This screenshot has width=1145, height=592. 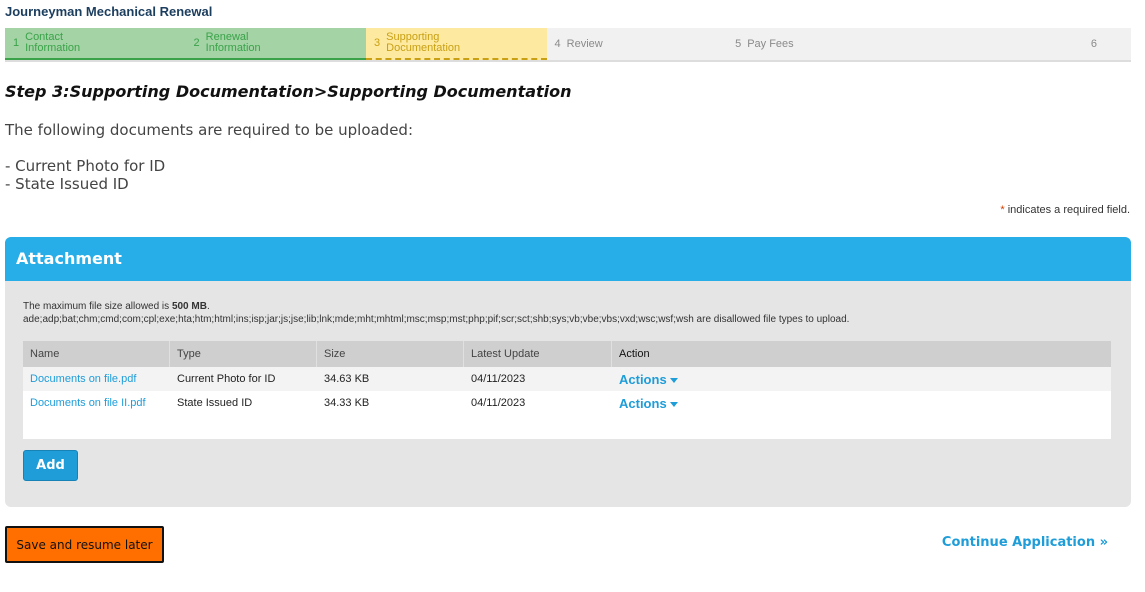 What do you see at coordinates (85, 166) in the screenshot?
I see `list-item: - Current Photo for ID` at bounding box center [85, 166].